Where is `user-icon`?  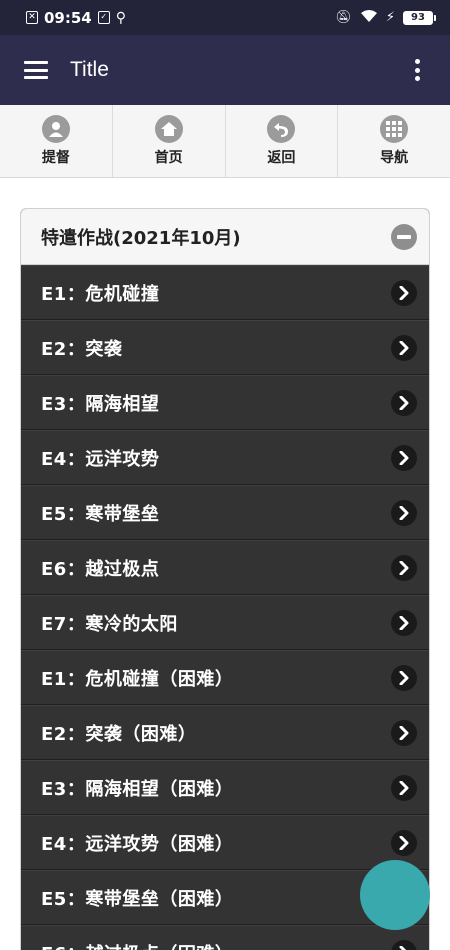 user-icon is located at coordinates (55, 129).